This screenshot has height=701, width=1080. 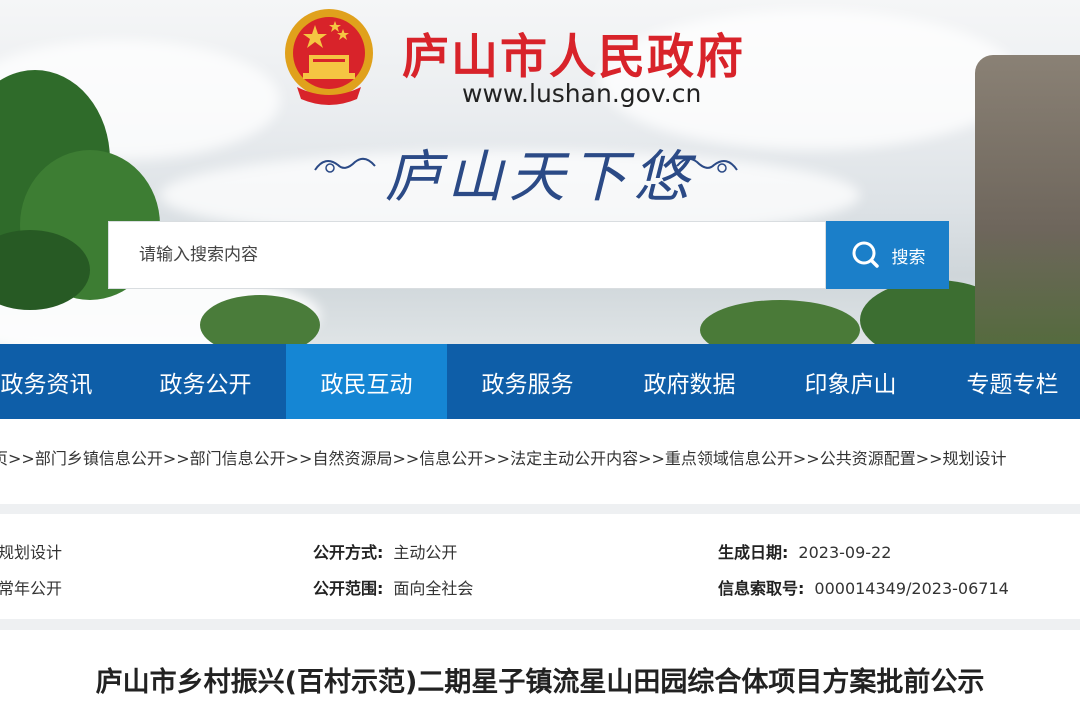 What do you see at coordinates (865, 254) in the screenshot?
I see `search-icon` at bounding box center [865, 254].